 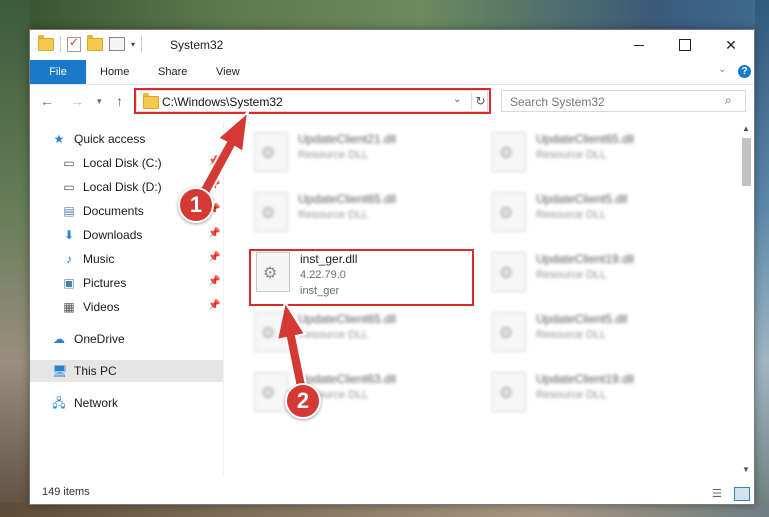 What do you see at coordinates (384, 510) in the screenshot?
I see `desktop-background-bottom` at bounding box center [384, 510].